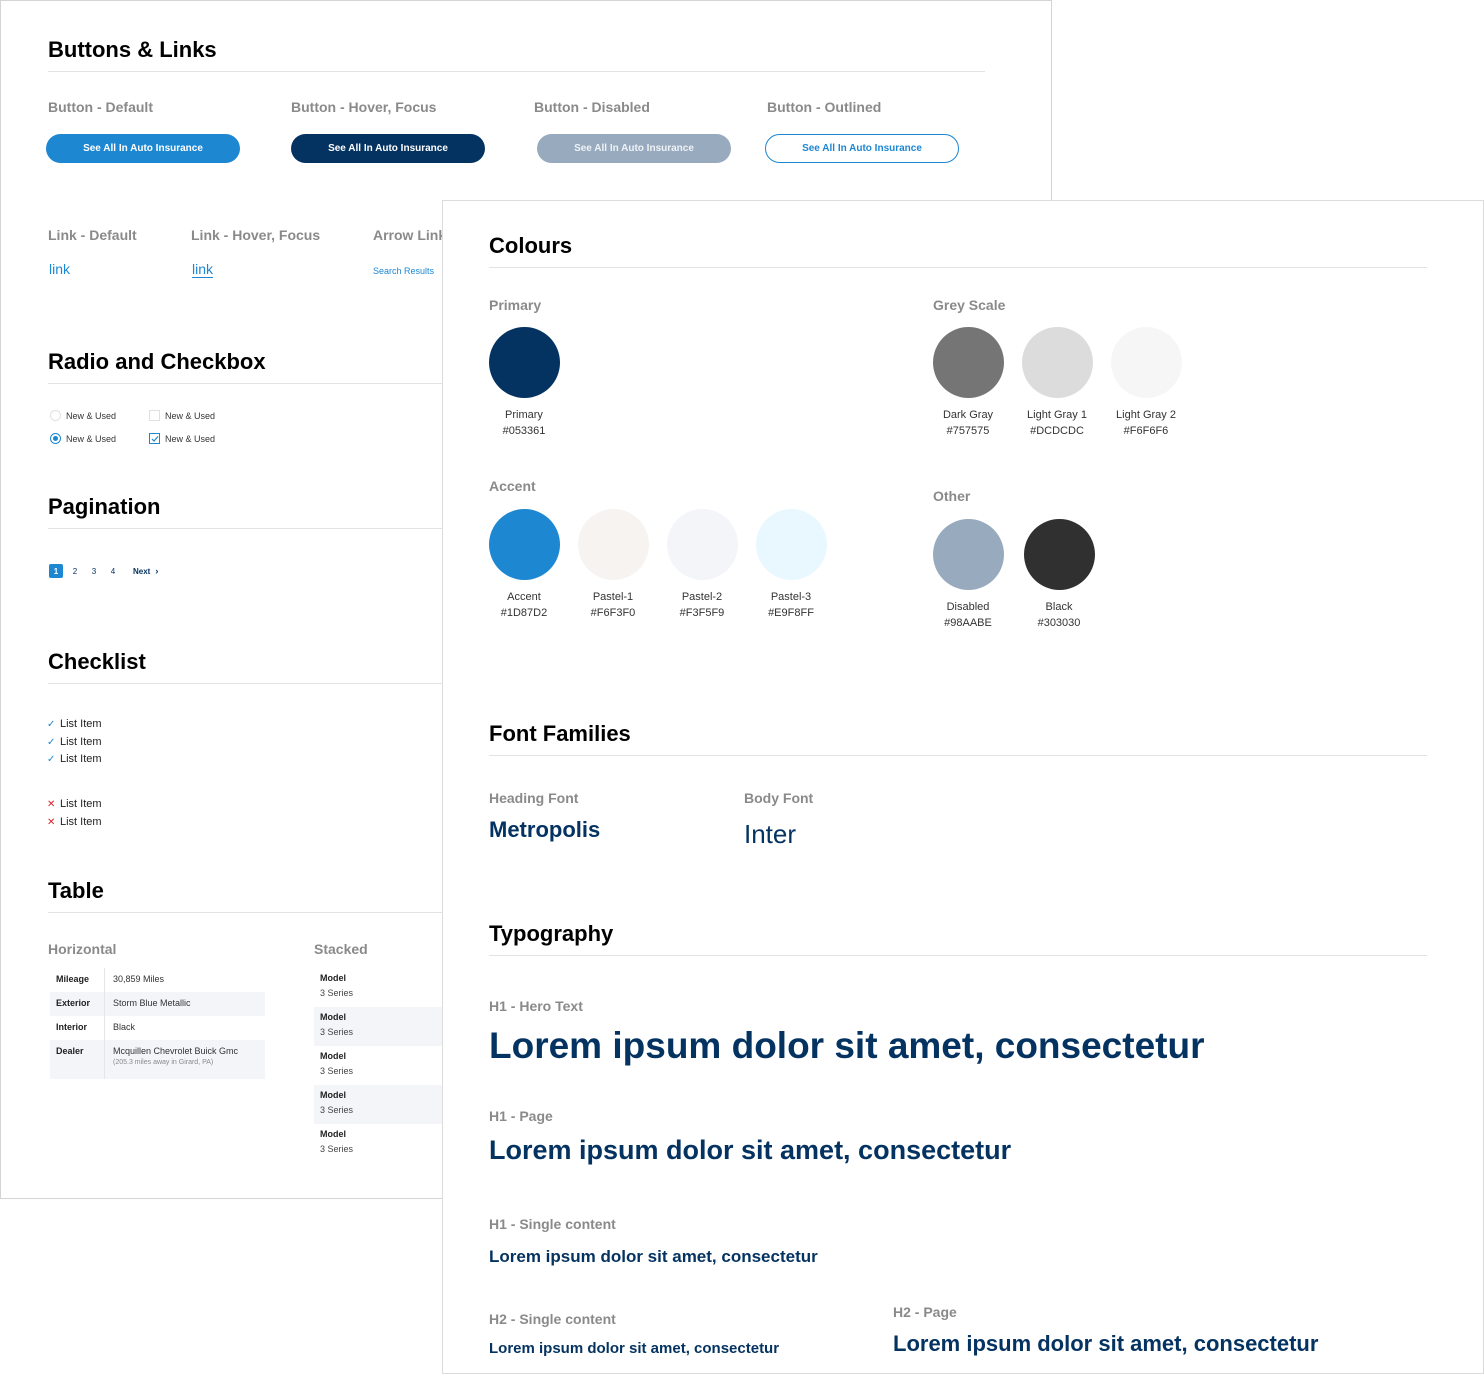  What do you see at coordinates (202, 269) in the screenshot?
I see `link-hover-focus: link` at bounding box center [202, 269].